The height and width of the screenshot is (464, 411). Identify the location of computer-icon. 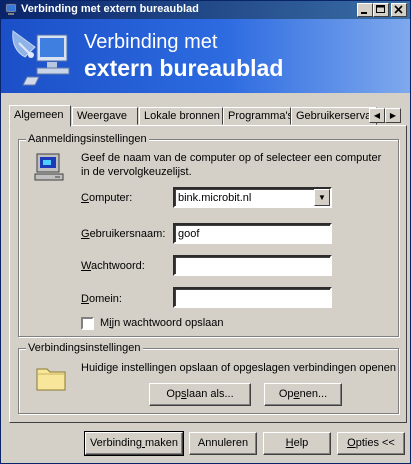
(49, 167).